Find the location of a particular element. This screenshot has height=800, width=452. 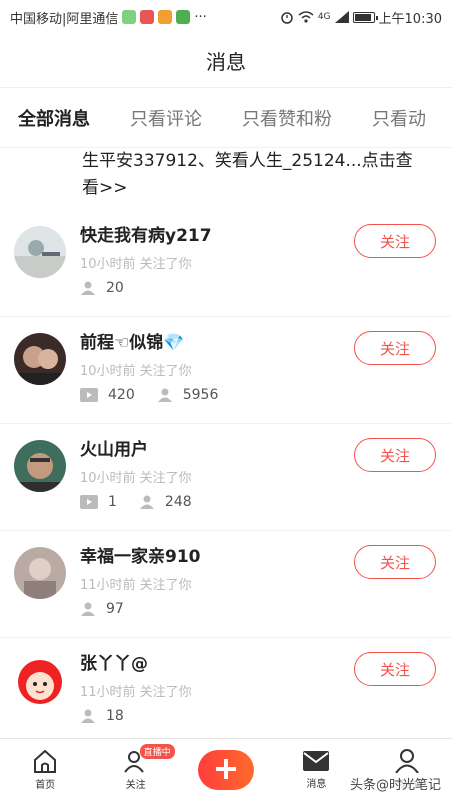

truncated-message-line: 生平安337912、笑看人生_25124...点击查 is located at coordinates (247, 161).